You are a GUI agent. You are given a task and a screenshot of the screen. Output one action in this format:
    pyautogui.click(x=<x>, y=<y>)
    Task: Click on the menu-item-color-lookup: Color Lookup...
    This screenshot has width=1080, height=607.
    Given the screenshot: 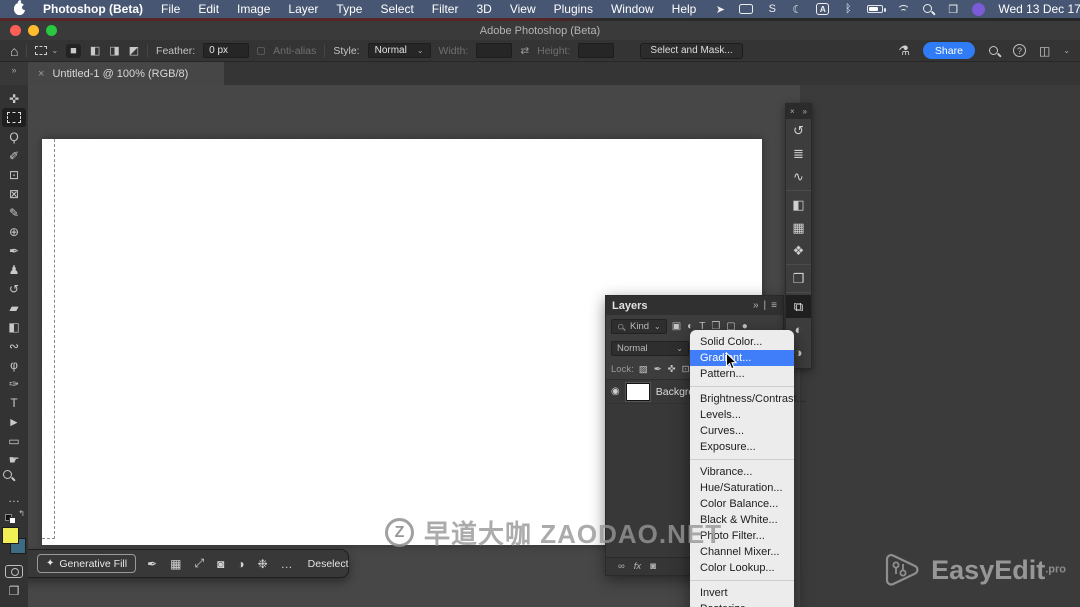 What is the action you would take?
    pyautogui.click(x=742, y=568)
    